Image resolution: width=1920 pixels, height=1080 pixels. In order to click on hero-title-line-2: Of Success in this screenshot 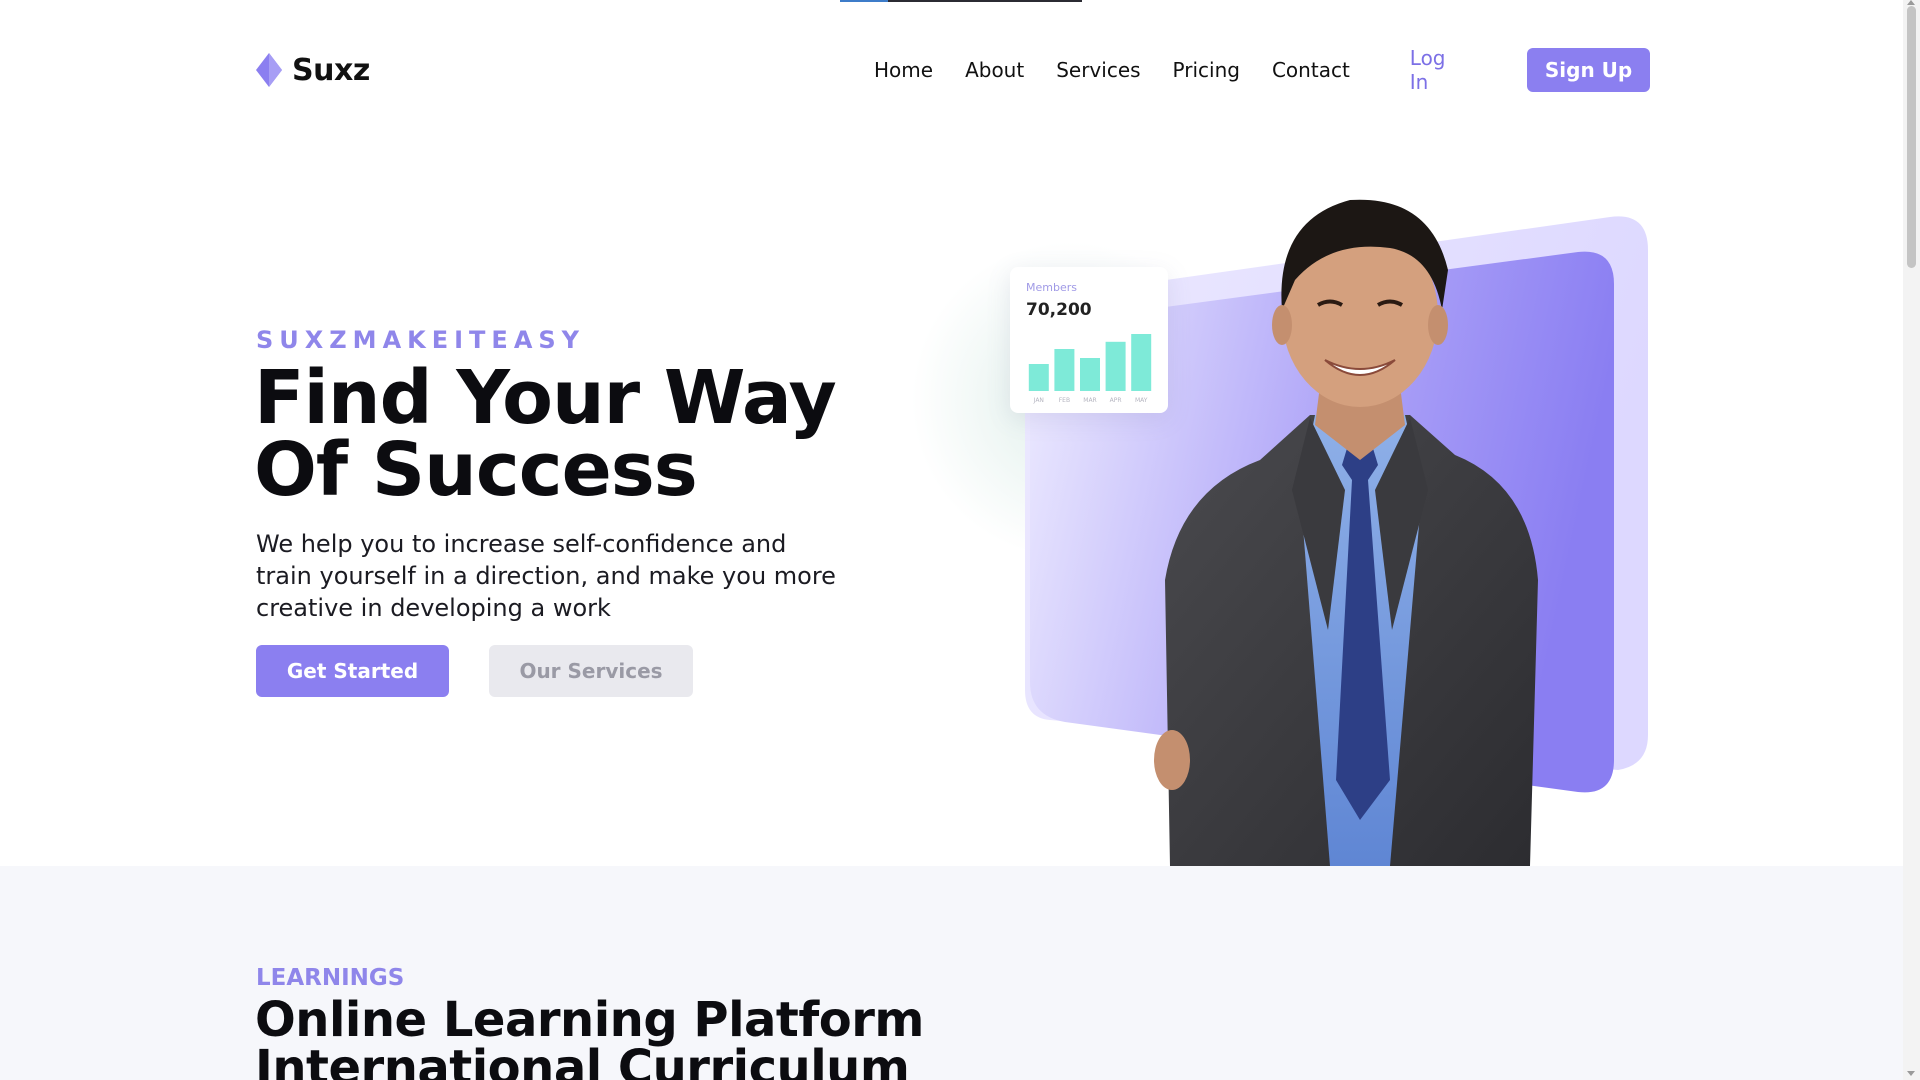, I will do `click(476, 470)`.